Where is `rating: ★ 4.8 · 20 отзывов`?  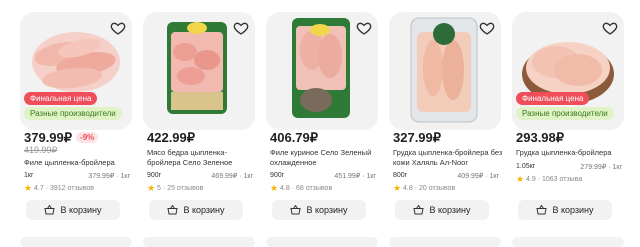
rating: ★ 4.8 · 20 отзывов is located at coordinates (424, 188).